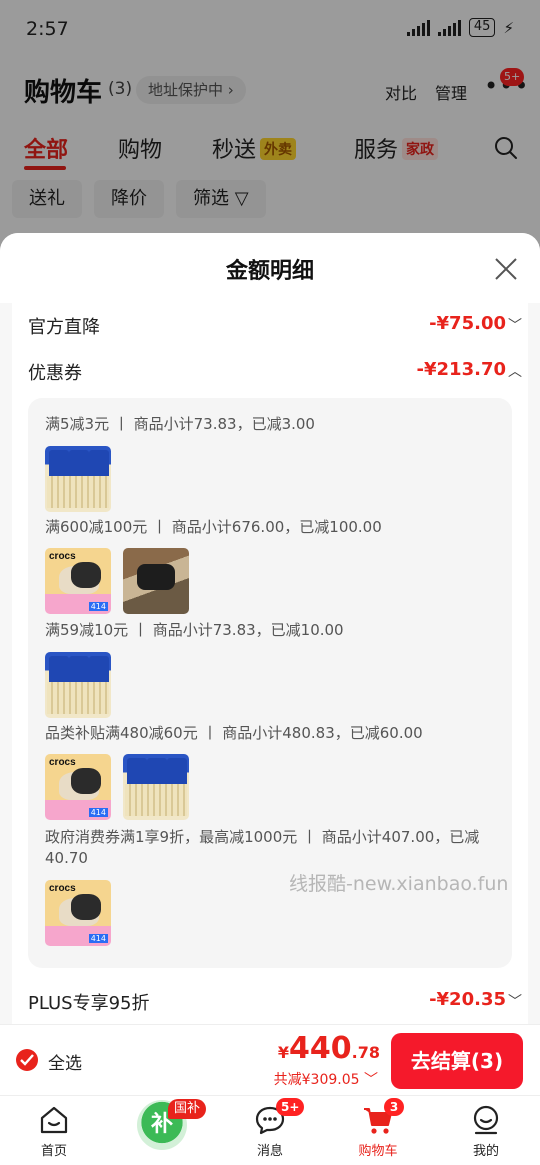 This screenshot has width=540, height=1165. I want to click on tab-home: 首页, so click(54, 1130).